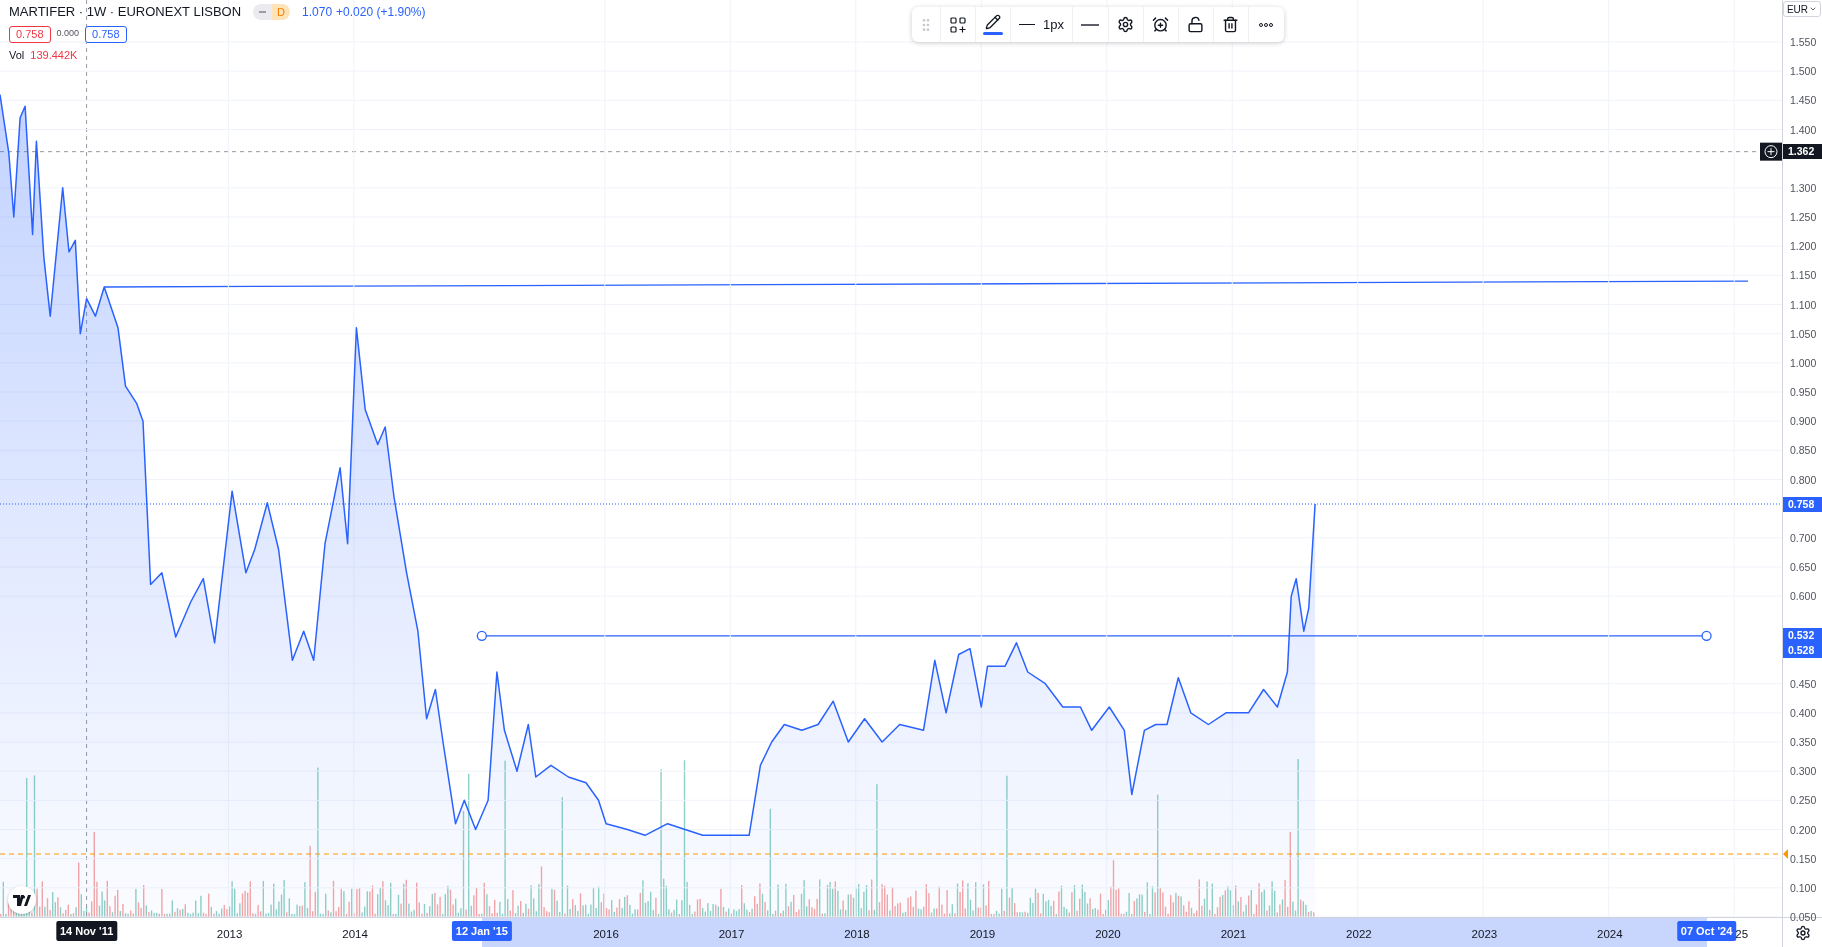 The height and width of the screenshot is (947, 1822). I want to click on price-tick-label: 0.450, so click(1803, 683).